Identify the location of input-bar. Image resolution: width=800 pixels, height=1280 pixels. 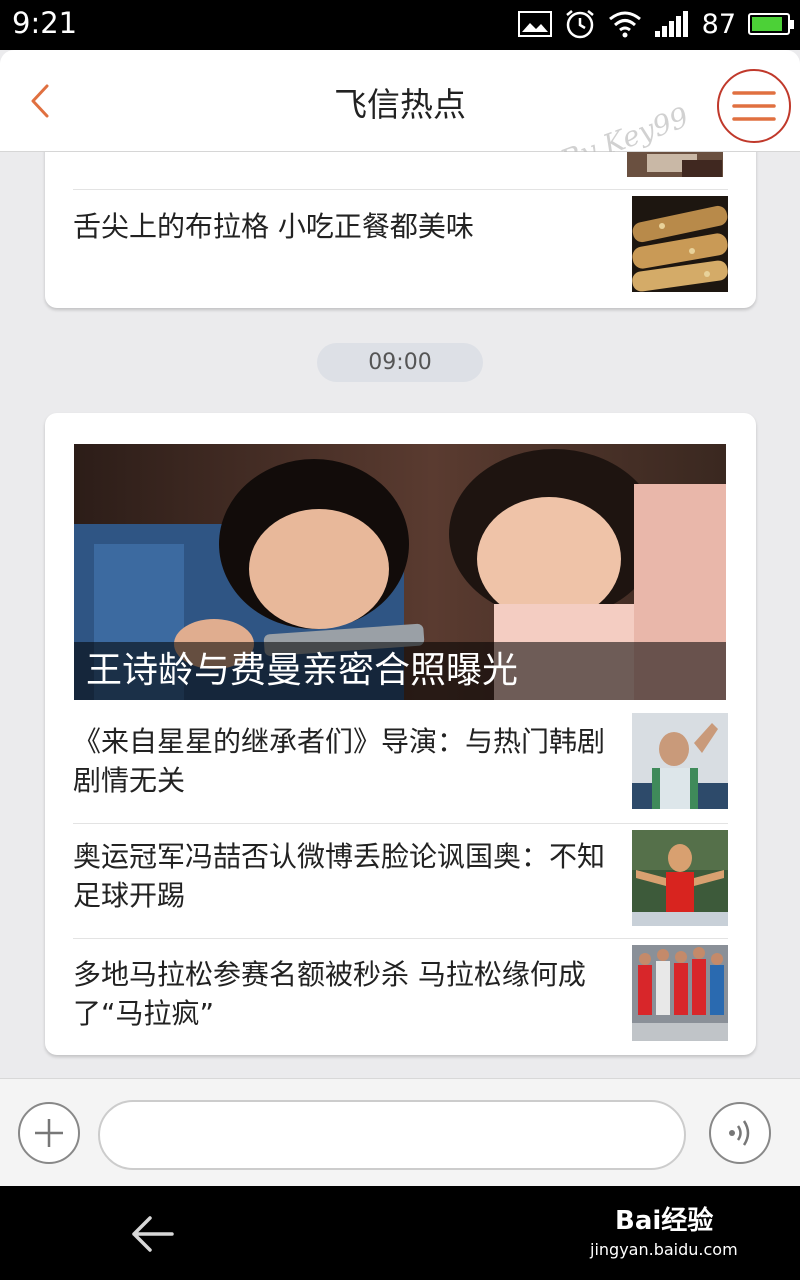
(400, 1132).